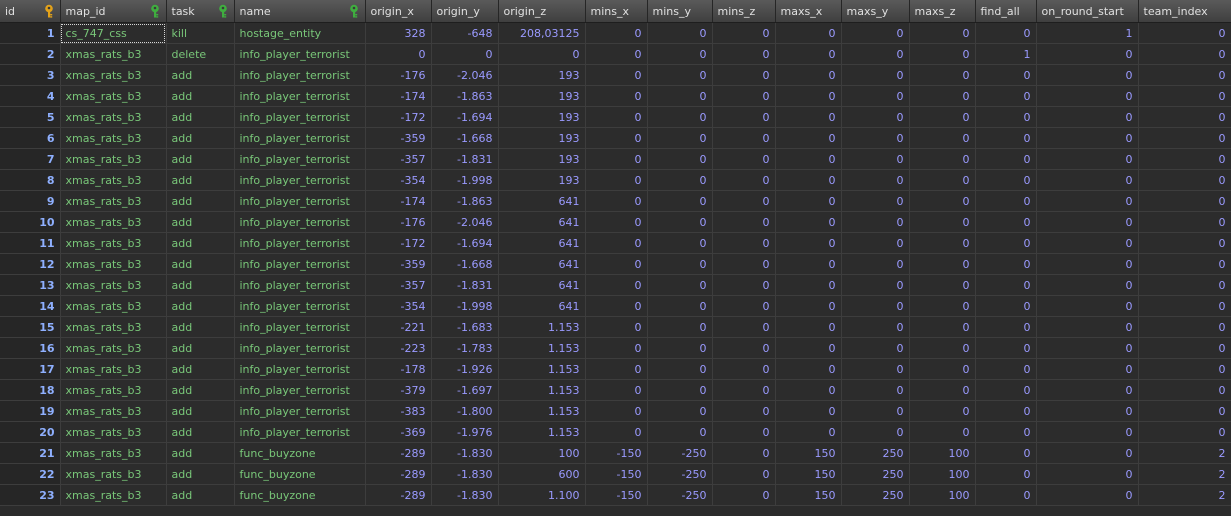 The height and width of the screenshot is (516, 1231). What do you see at coordinates (398, 348) in the screenshot?
I see `cell-origin-x: -223` at bounding box center [398, 348].